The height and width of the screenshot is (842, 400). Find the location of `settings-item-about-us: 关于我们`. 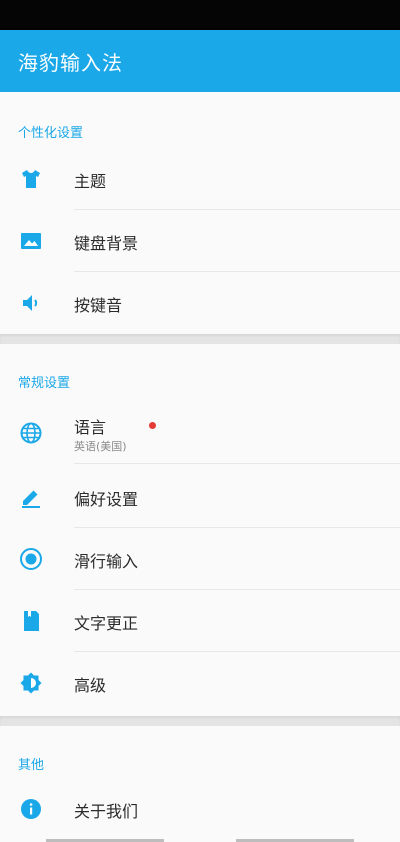

settings-item-about-us: 关于我们 is located at coordinates (200, 809).